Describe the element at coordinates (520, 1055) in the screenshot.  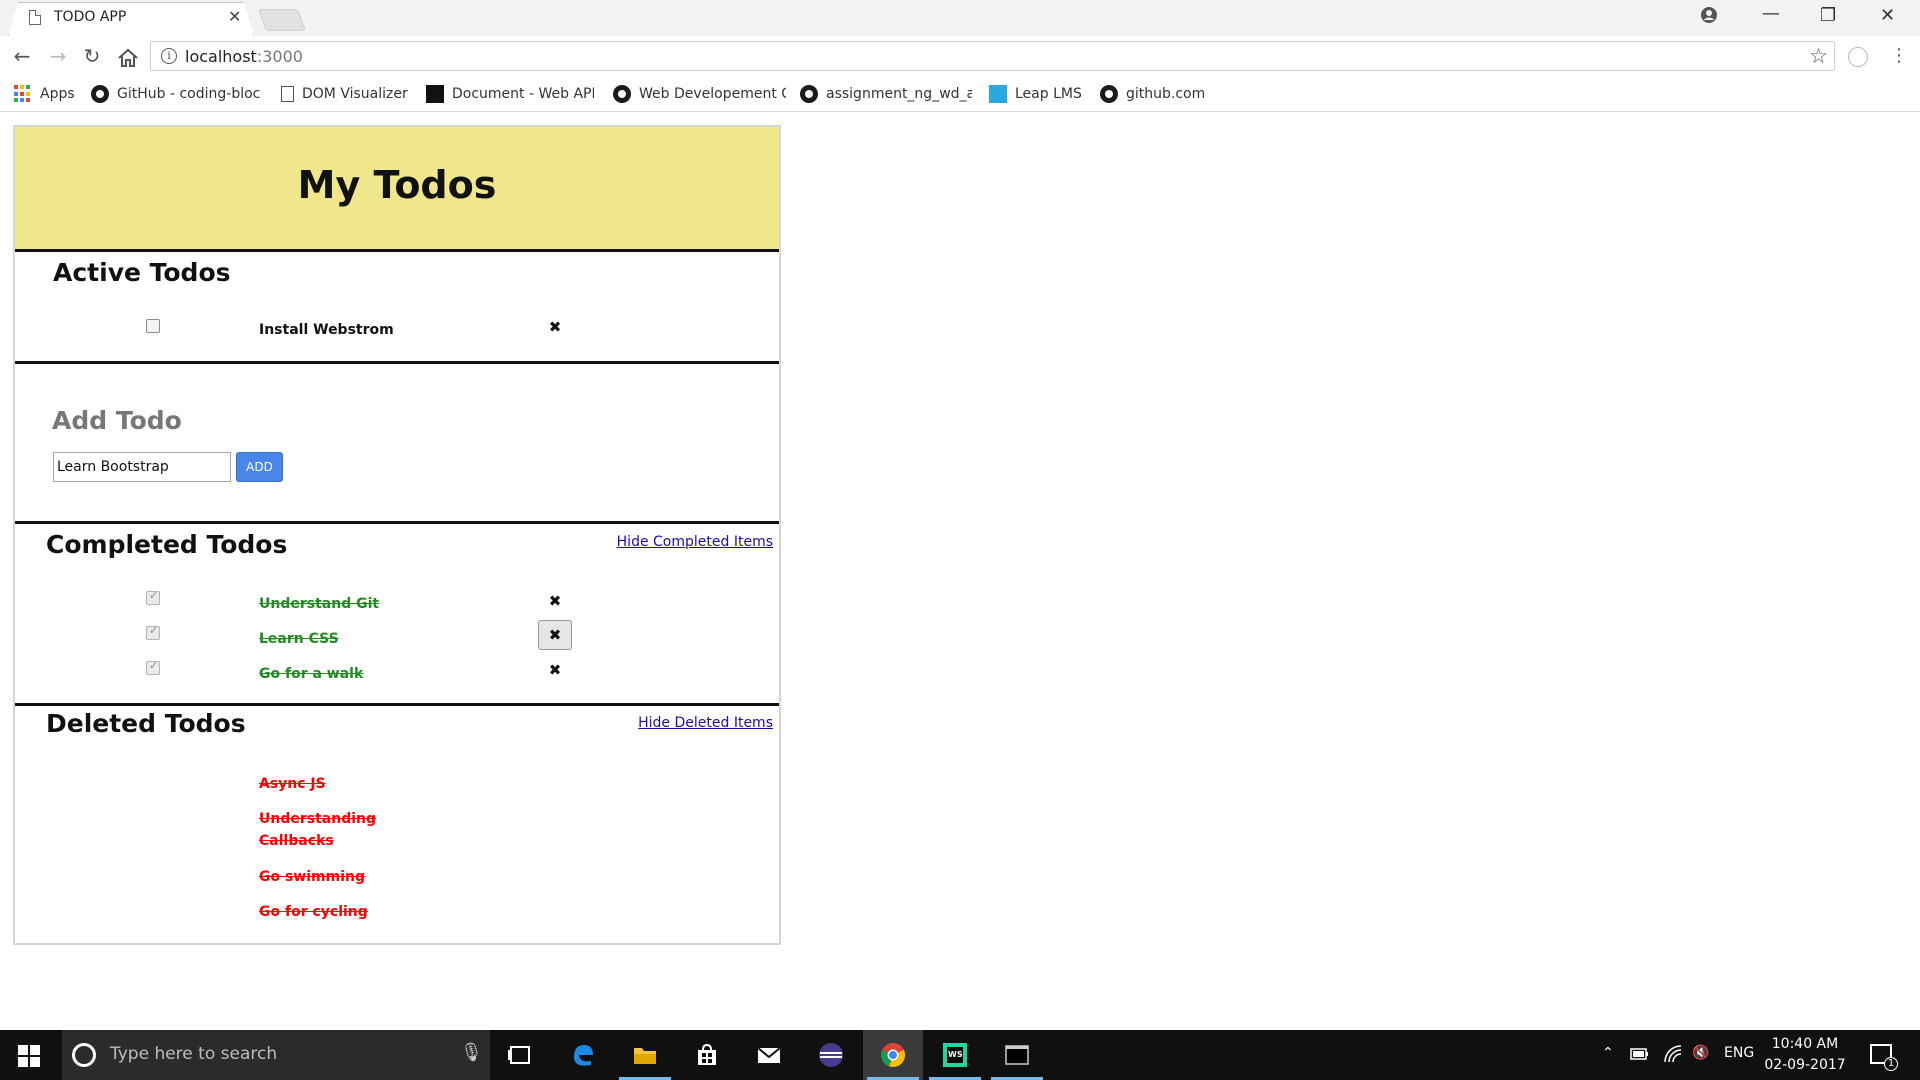
I see `task-view-button` at that location.